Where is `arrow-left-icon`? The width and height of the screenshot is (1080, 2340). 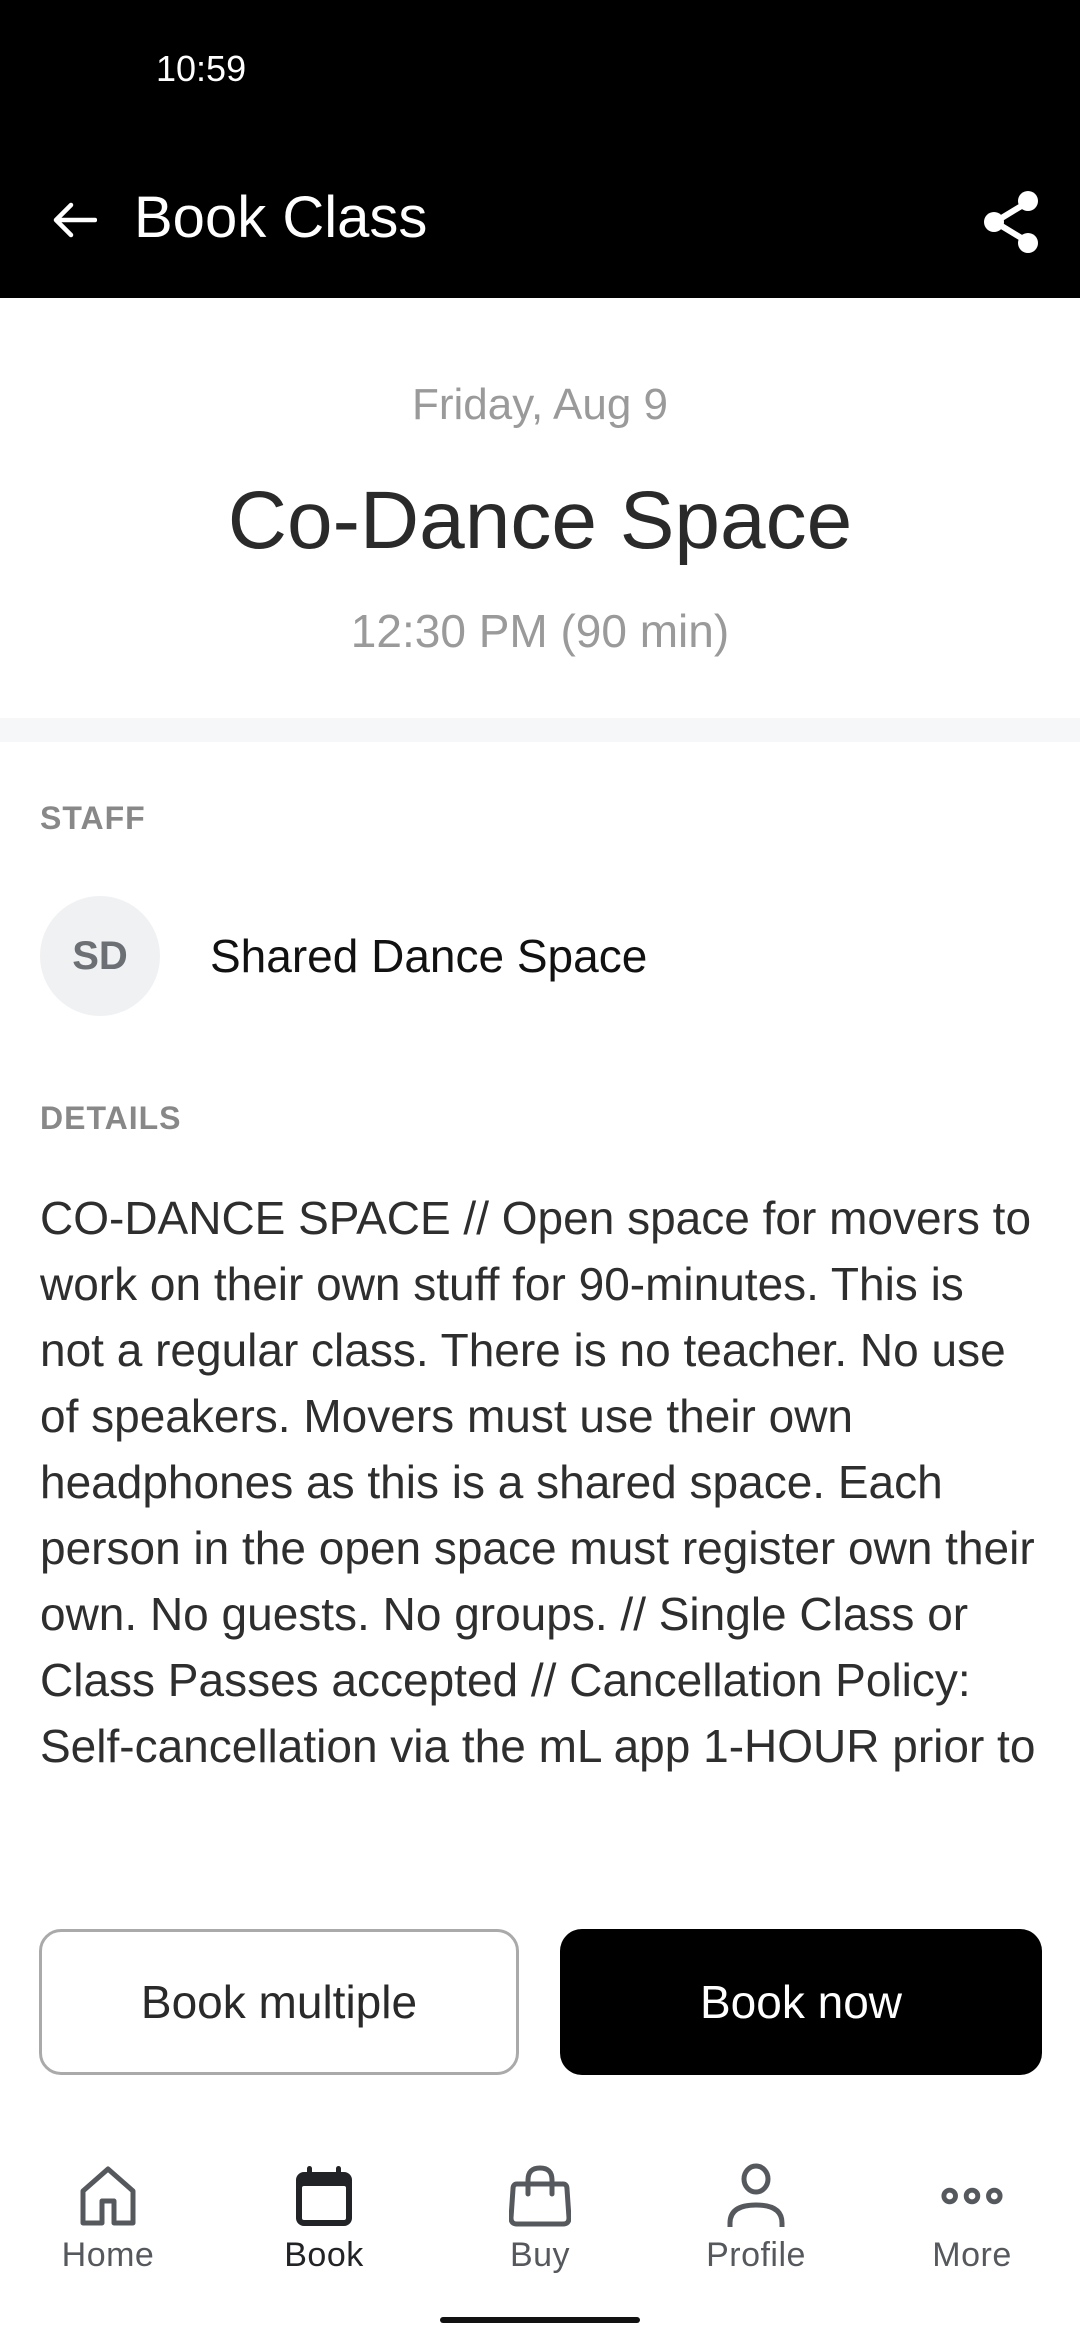 arrow-left-icon is located at coordinates (75, 220).